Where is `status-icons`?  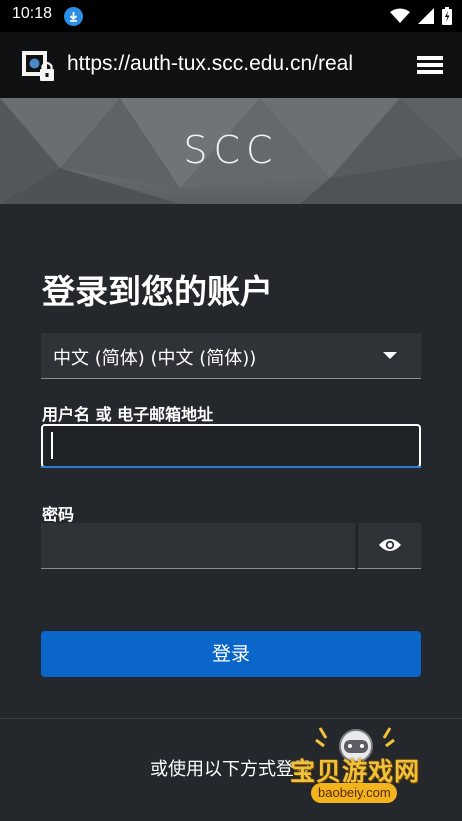
status-icons is located at coordinates (421, 16).